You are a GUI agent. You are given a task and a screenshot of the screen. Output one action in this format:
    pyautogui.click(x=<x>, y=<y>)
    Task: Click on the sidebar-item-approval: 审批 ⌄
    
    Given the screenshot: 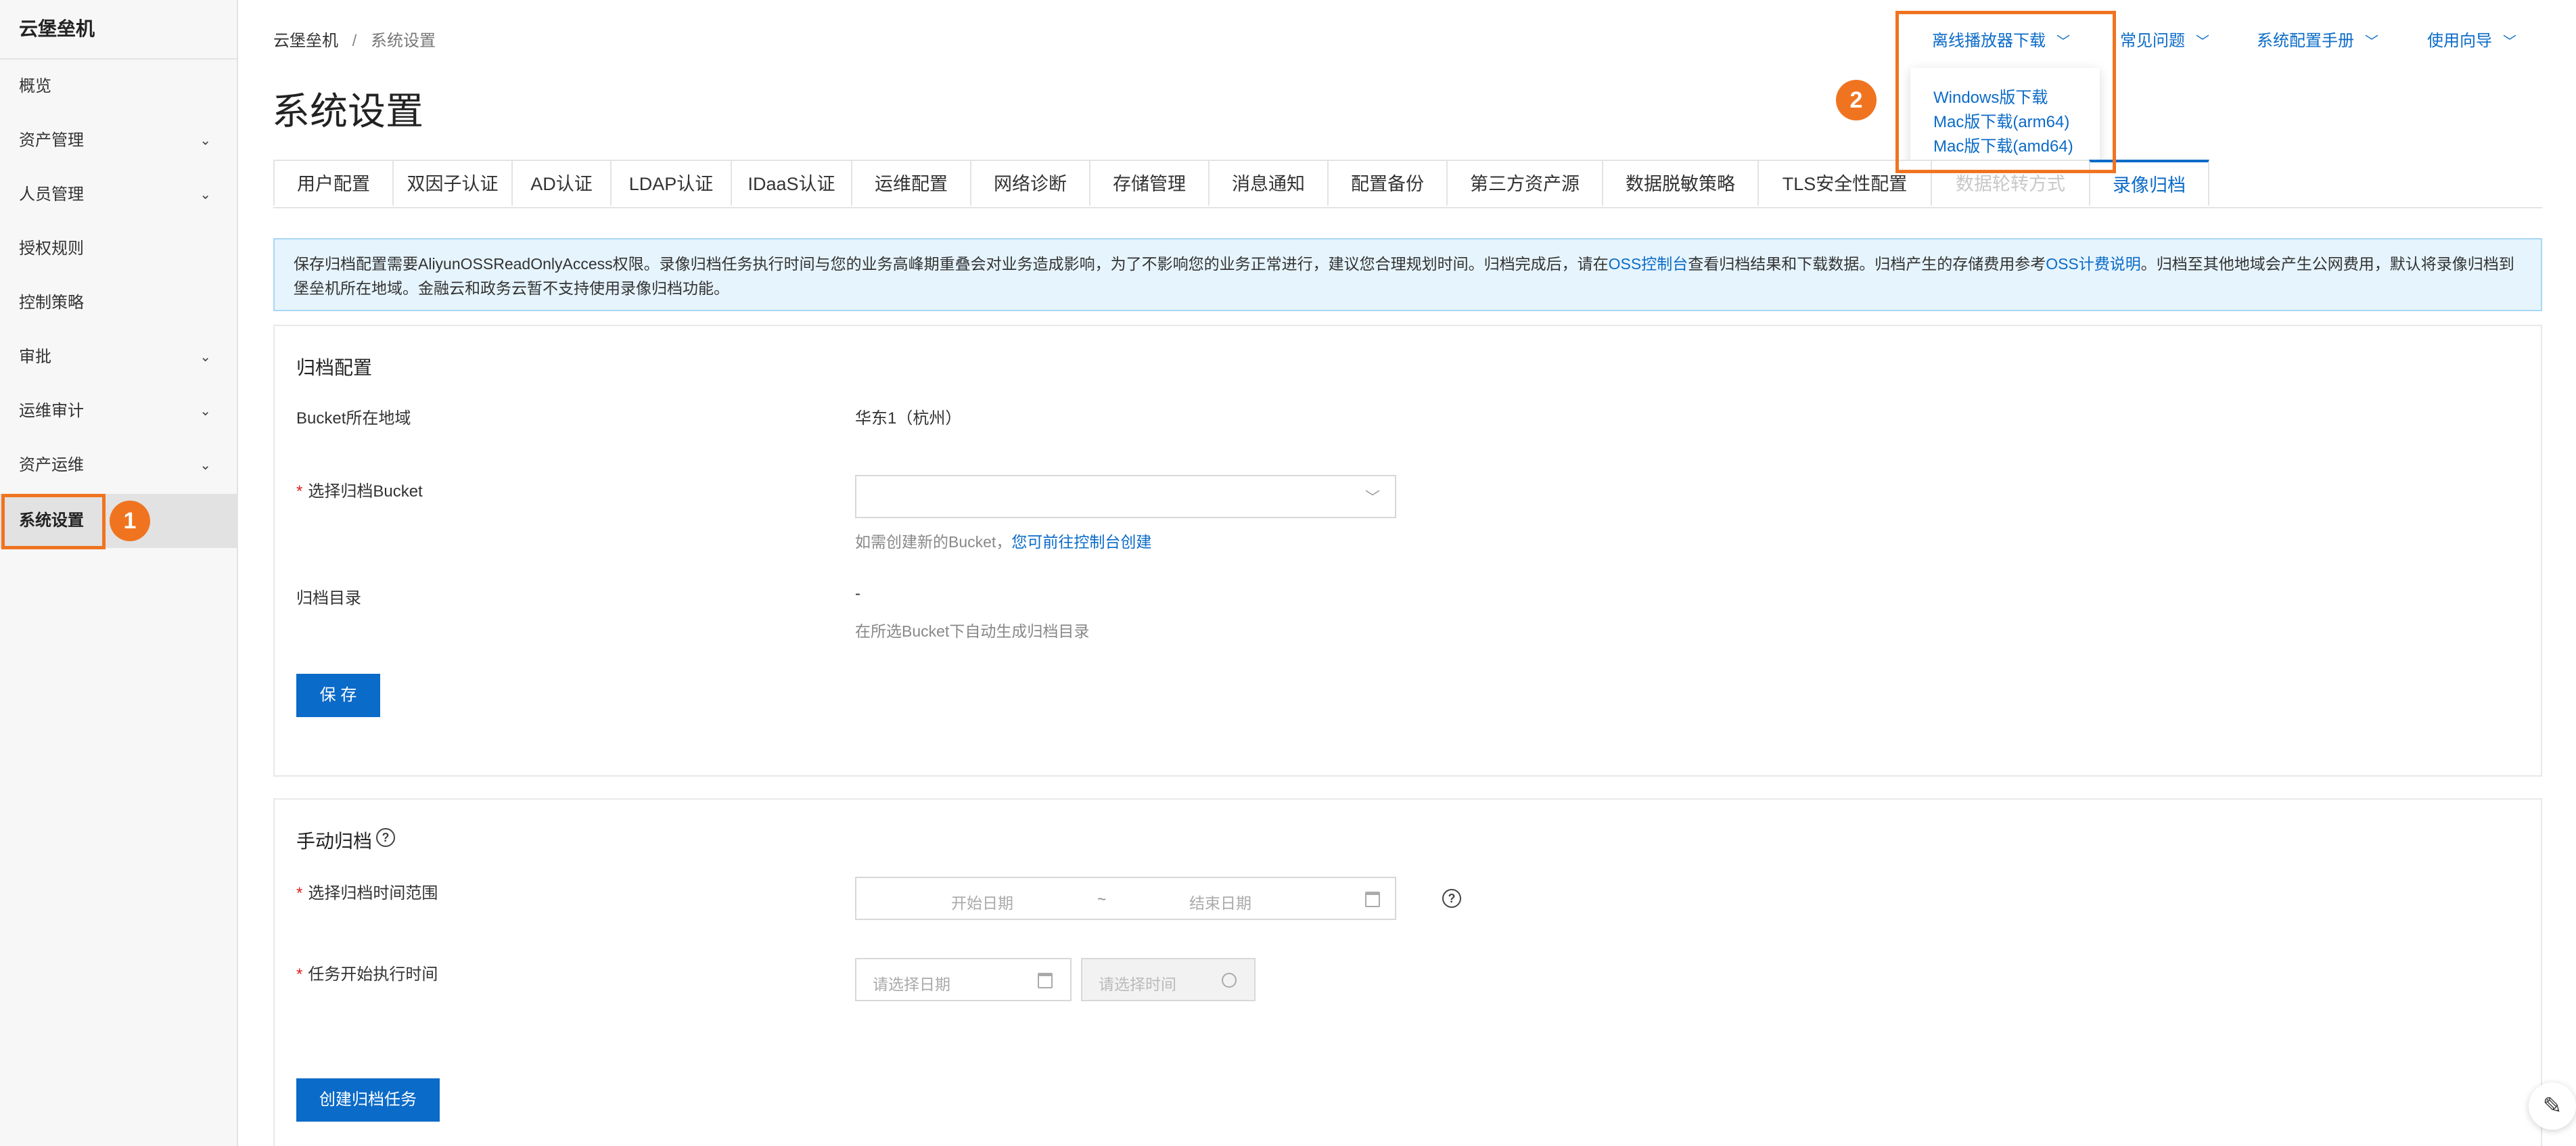 What is the action you would take?
    pyautogui.click(x=118, y=357)
    